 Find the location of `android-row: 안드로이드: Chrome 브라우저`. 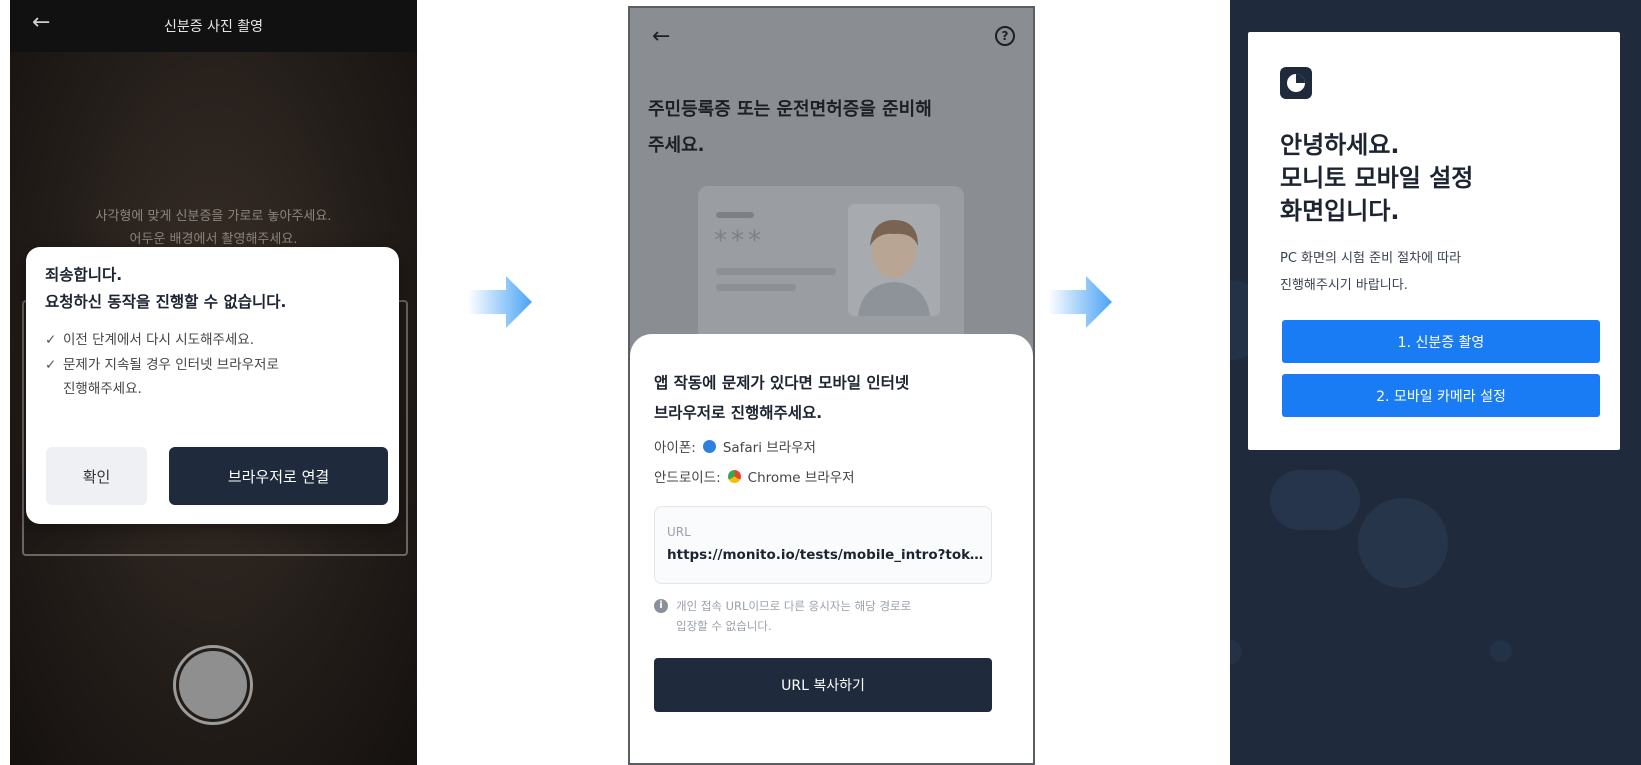

android-row: 안드로이드: Chrome 브라우저 is located at coordinates (754, 477).